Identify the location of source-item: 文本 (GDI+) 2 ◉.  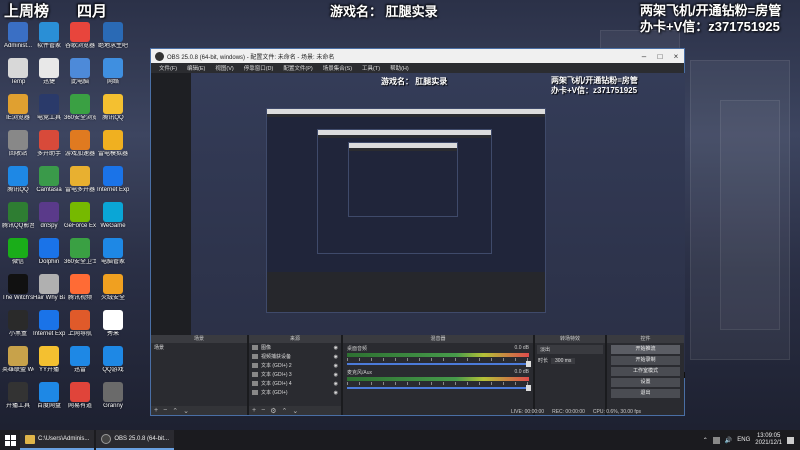
(295, 365).